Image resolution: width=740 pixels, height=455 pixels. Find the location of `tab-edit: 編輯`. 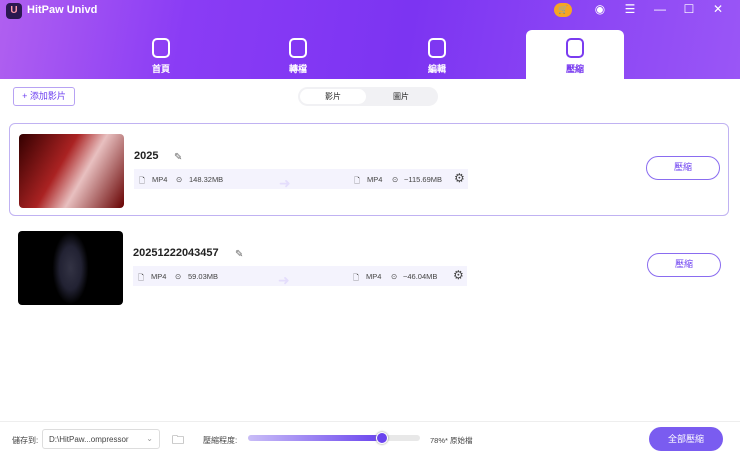

tab-edit: 編輯 is located at coordinates (437, 54).